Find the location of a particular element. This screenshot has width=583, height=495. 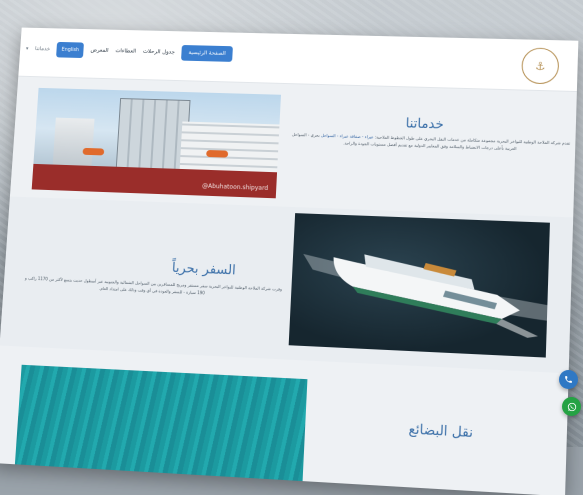

nav-link-schedule: جدول الرحلات is located at coordinates (159, 52).